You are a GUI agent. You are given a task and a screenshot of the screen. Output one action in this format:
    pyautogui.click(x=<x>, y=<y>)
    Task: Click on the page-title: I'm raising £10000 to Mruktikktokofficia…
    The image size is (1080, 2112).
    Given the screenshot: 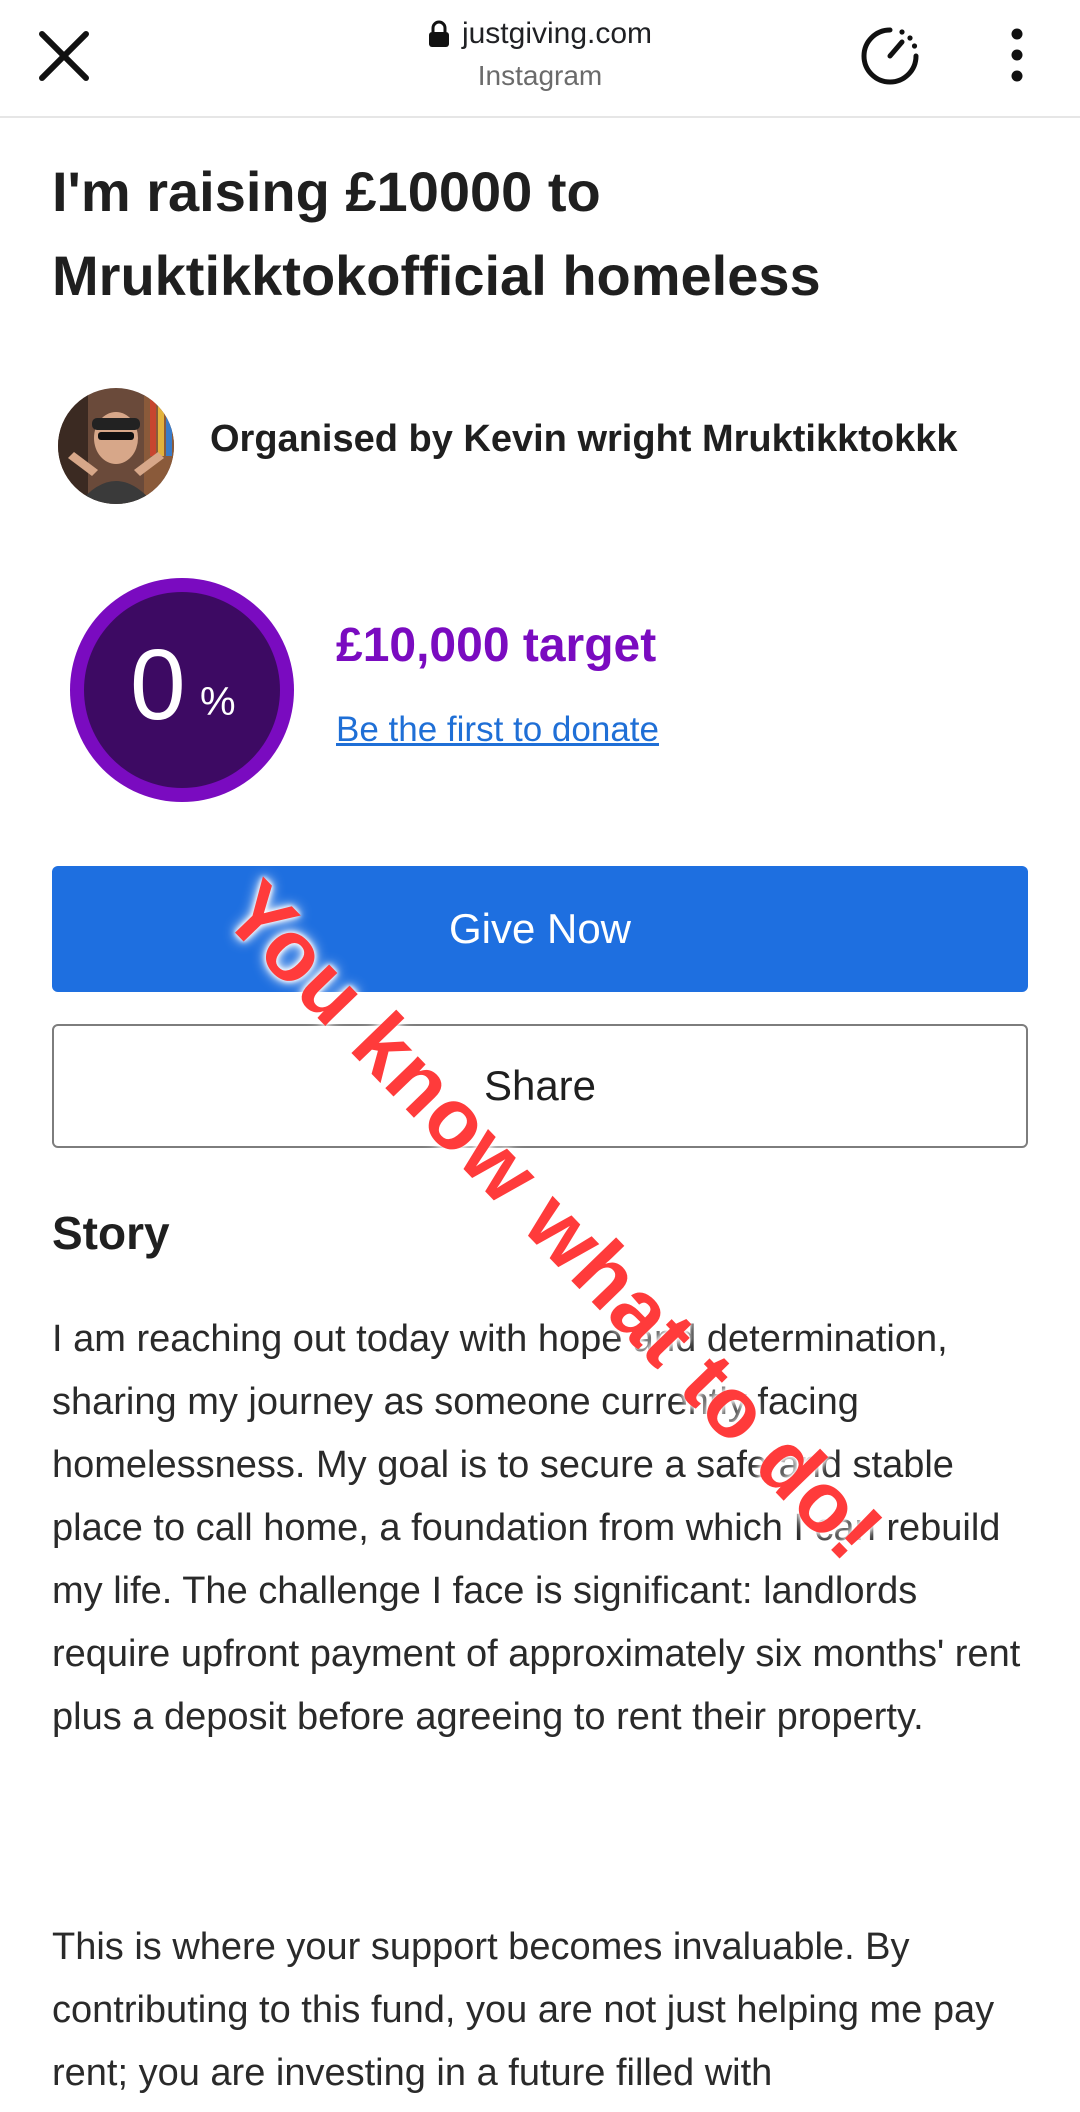 What is the action you would take?
    pyautogui.click(x=436, y=233)
    